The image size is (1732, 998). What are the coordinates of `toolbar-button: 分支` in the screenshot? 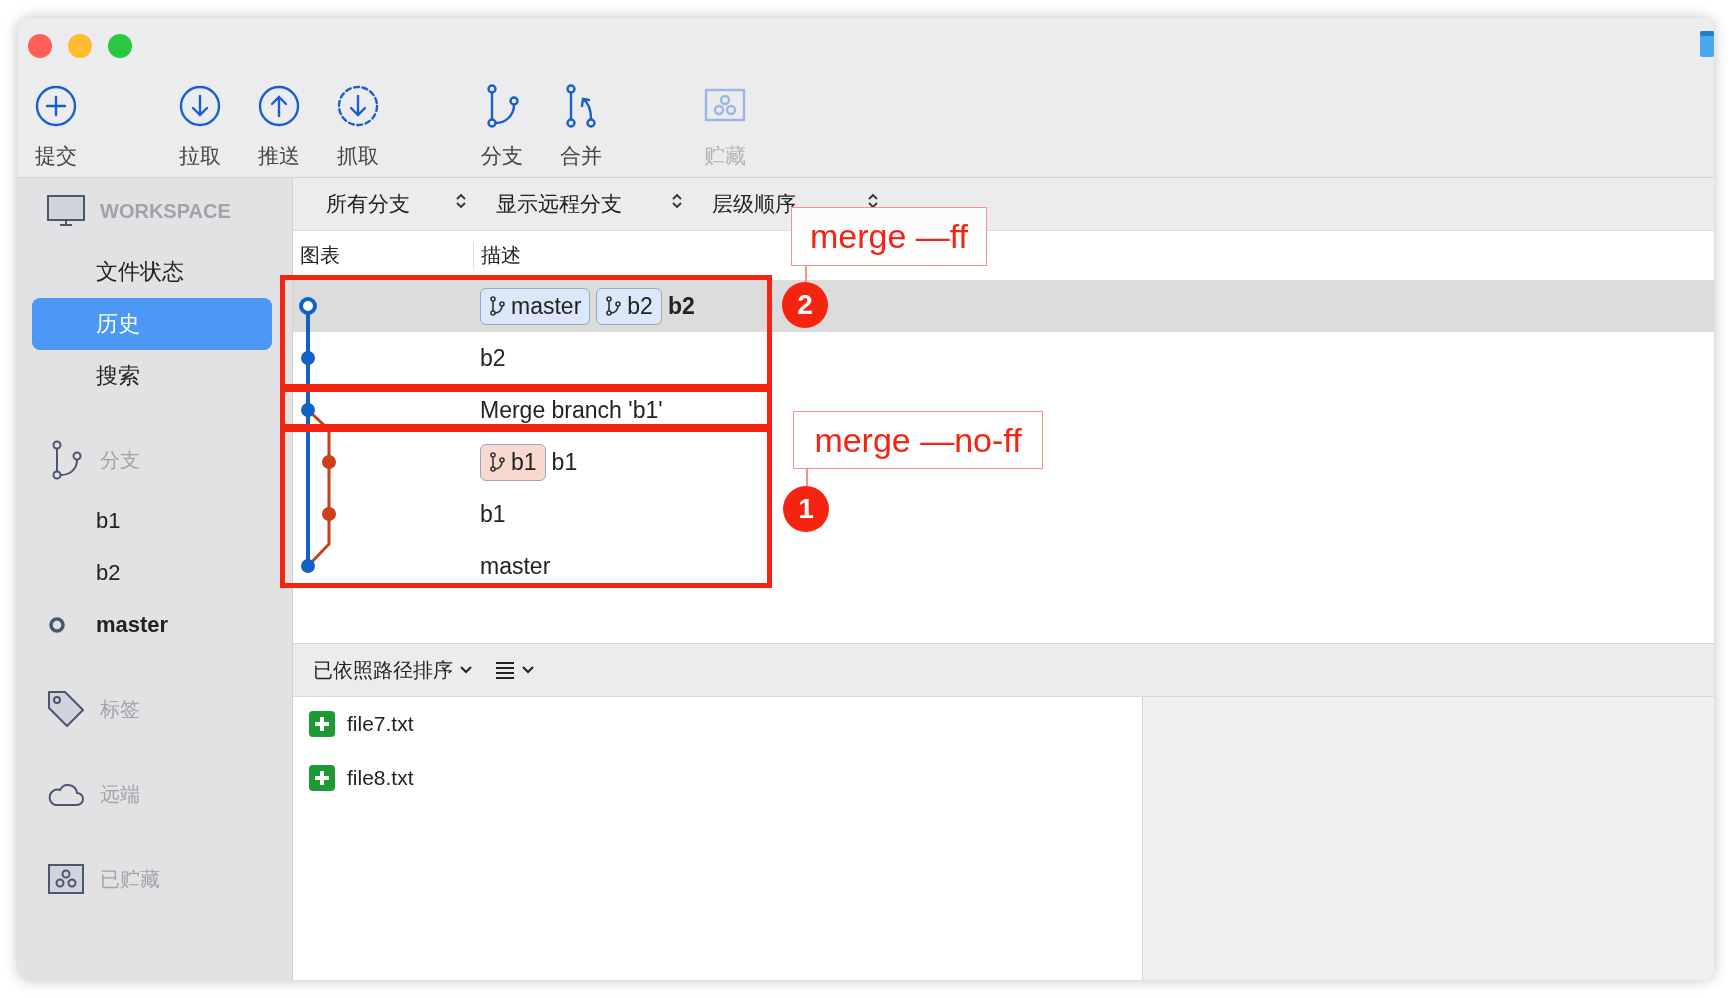 It's located at (502, 127).